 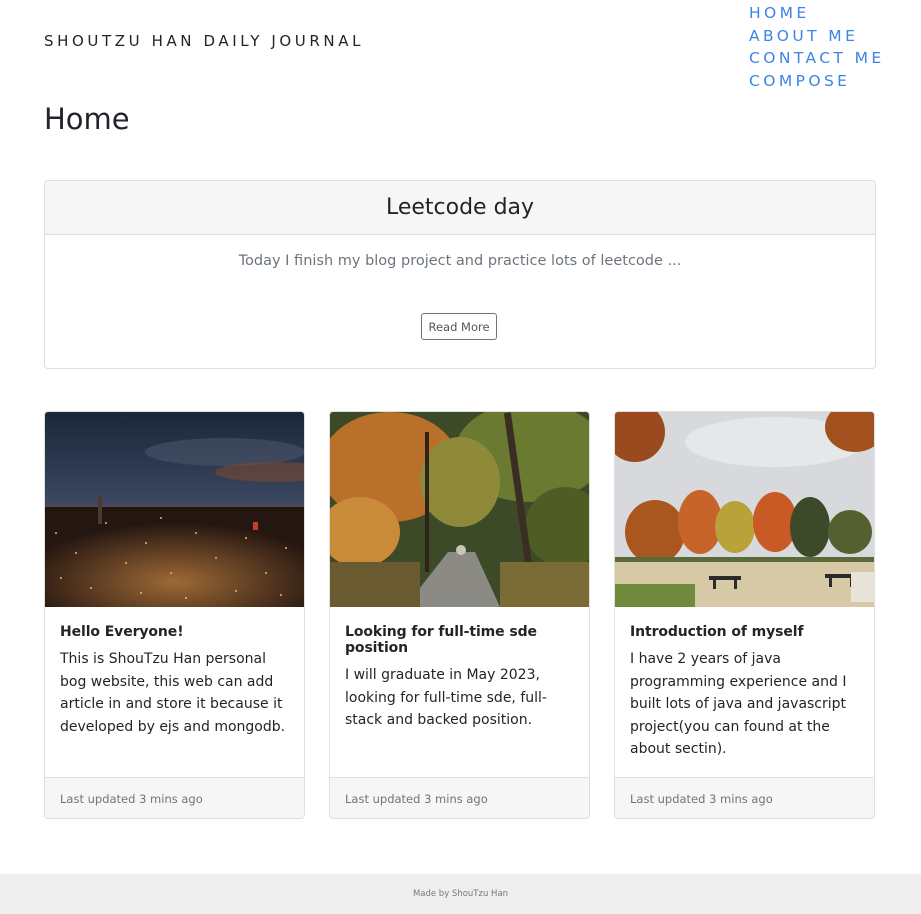 What do you see at coordinates (817, 36) in the screenshot?
I see `nav-link-about-me: ABOUT ME` at bounding box center [817, 36].